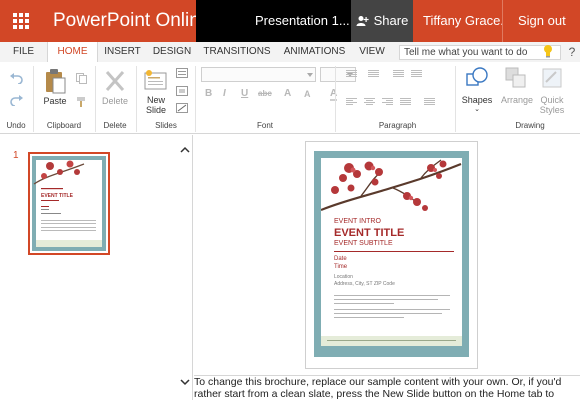 This screenshot has width=580, height=400. What do you see at coordinates (552, 110) in the screenshot?
I see `quick-styles-line2: Styles` at bounding box center [552, 110].